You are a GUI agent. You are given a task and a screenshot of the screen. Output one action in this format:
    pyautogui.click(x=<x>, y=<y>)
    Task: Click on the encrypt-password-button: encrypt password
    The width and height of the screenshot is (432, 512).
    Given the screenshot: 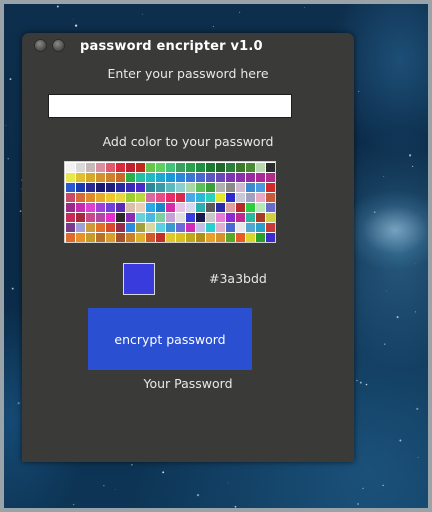 What is the action you would take?
    pyautogui.click(x=170, y=339)
    